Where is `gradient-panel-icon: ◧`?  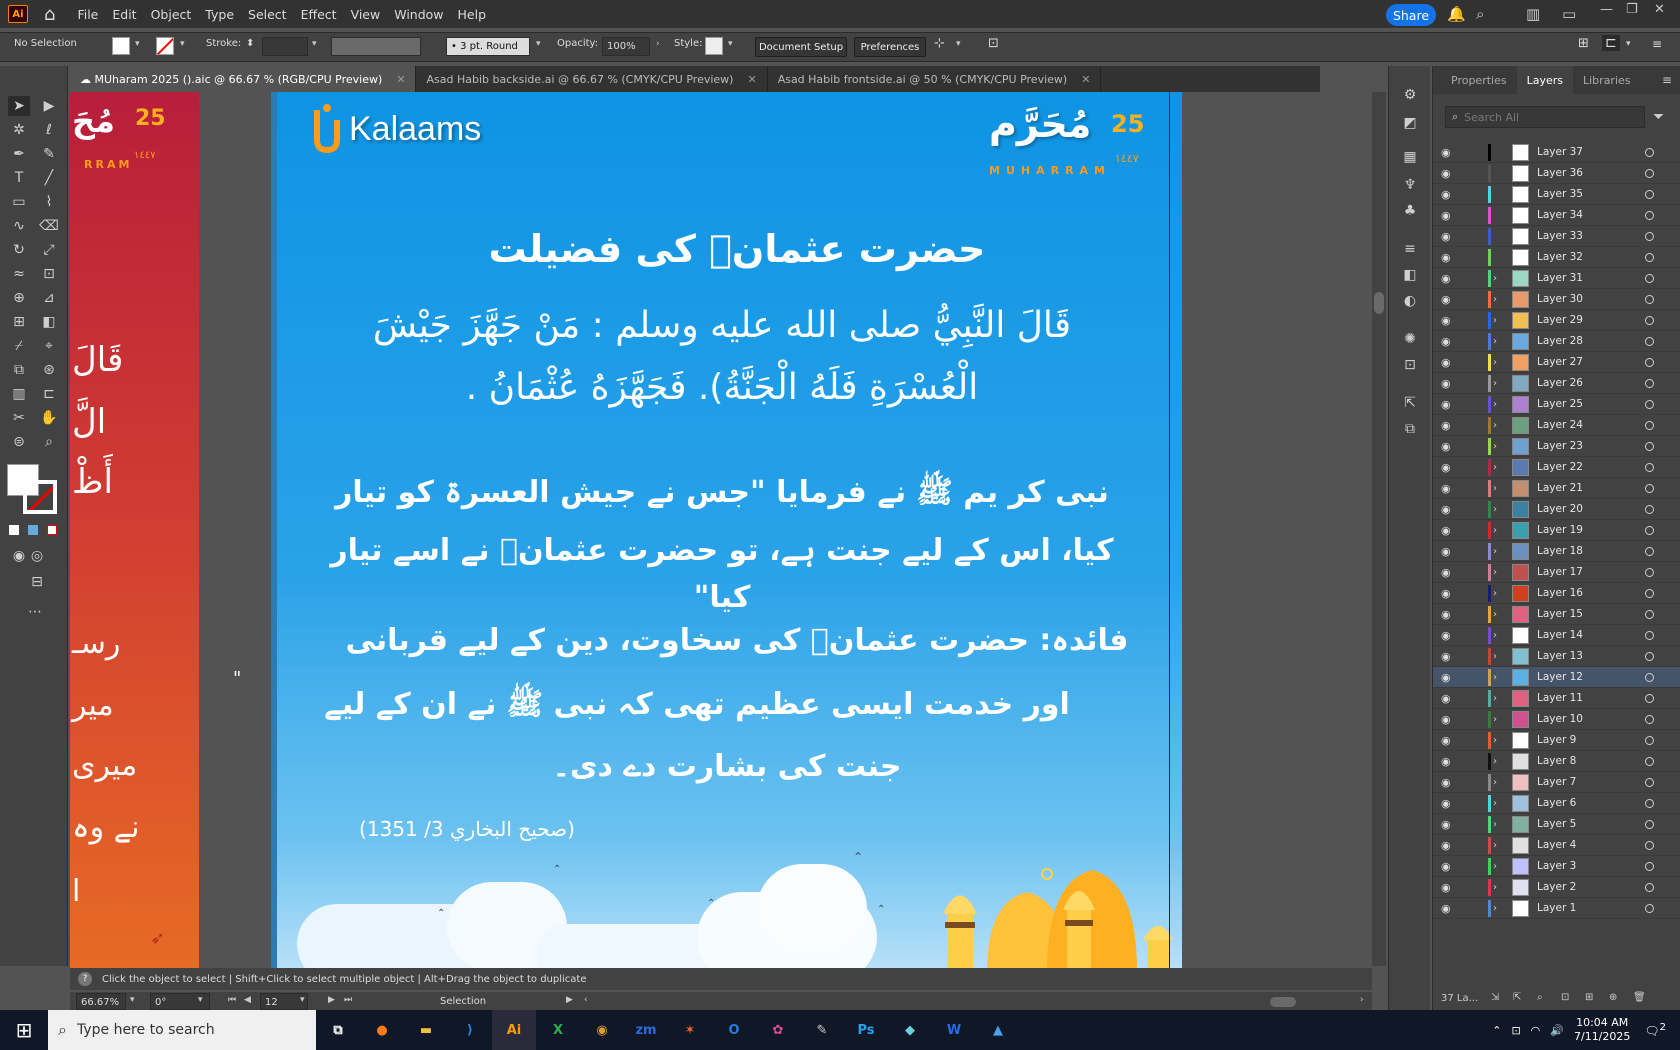 gradient-panel-icon: ◧ is located at coordinates (1410, 275).